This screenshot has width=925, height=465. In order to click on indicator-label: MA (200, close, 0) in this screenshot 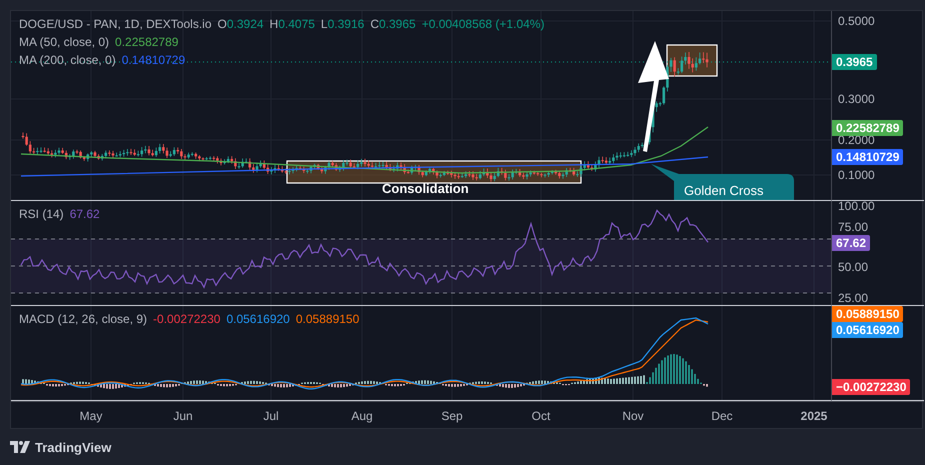, I will do `click(67, 60)`.